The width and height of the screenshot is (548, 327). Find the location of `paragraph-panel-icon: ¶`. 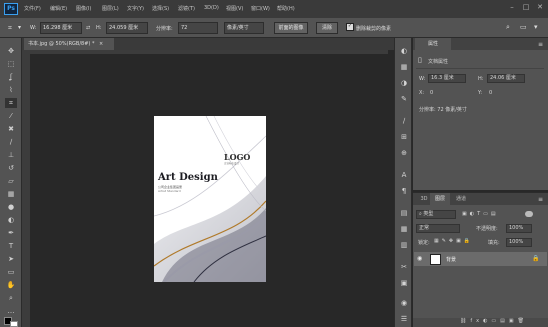

paragraph-panel-icon: ¶ is located at coordinates (404, 191).